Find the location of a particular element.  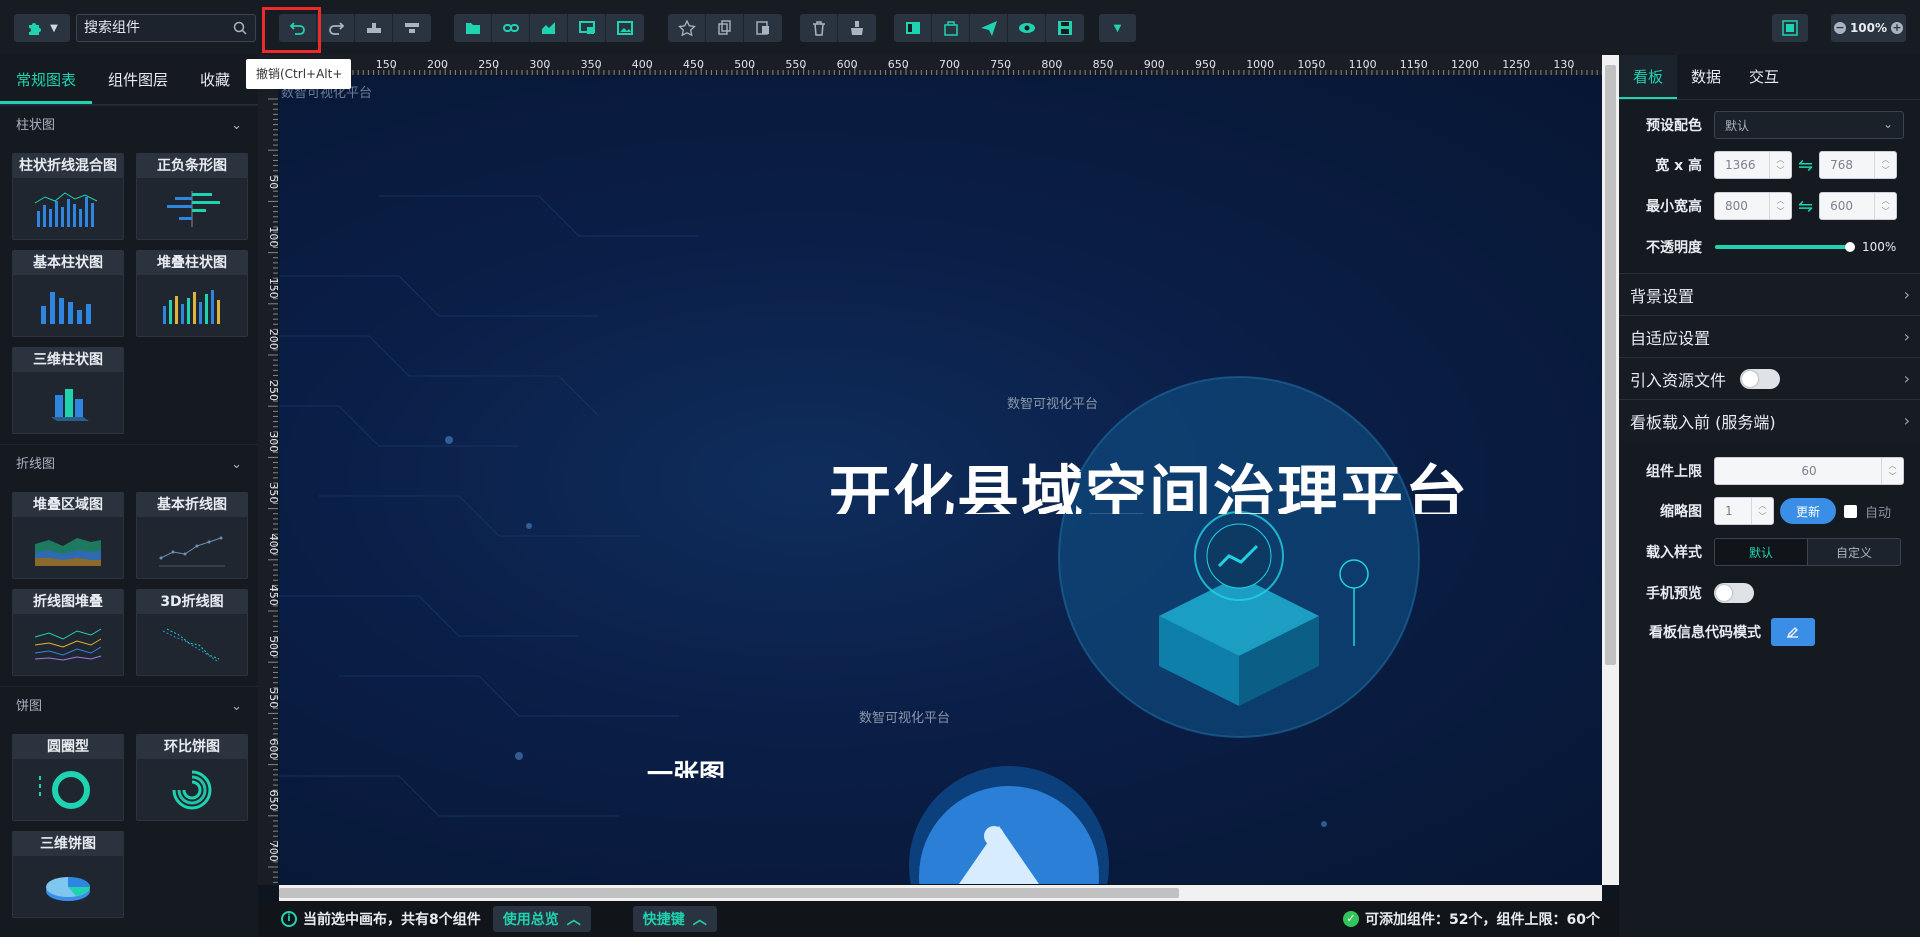

height-stepper: ︿ ﹀ is located at coordinates (1885, 165).